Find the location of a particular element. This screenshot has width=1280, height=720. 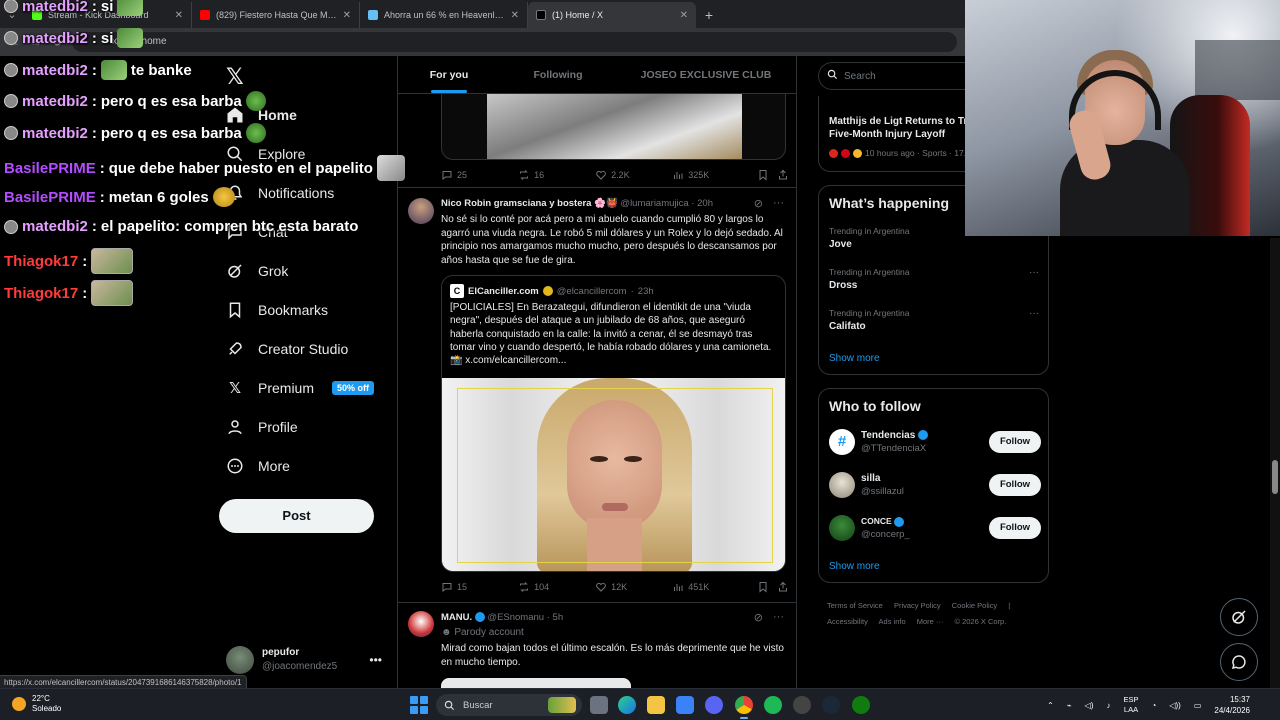

task-view-icon is located at coordinates (599, 705).